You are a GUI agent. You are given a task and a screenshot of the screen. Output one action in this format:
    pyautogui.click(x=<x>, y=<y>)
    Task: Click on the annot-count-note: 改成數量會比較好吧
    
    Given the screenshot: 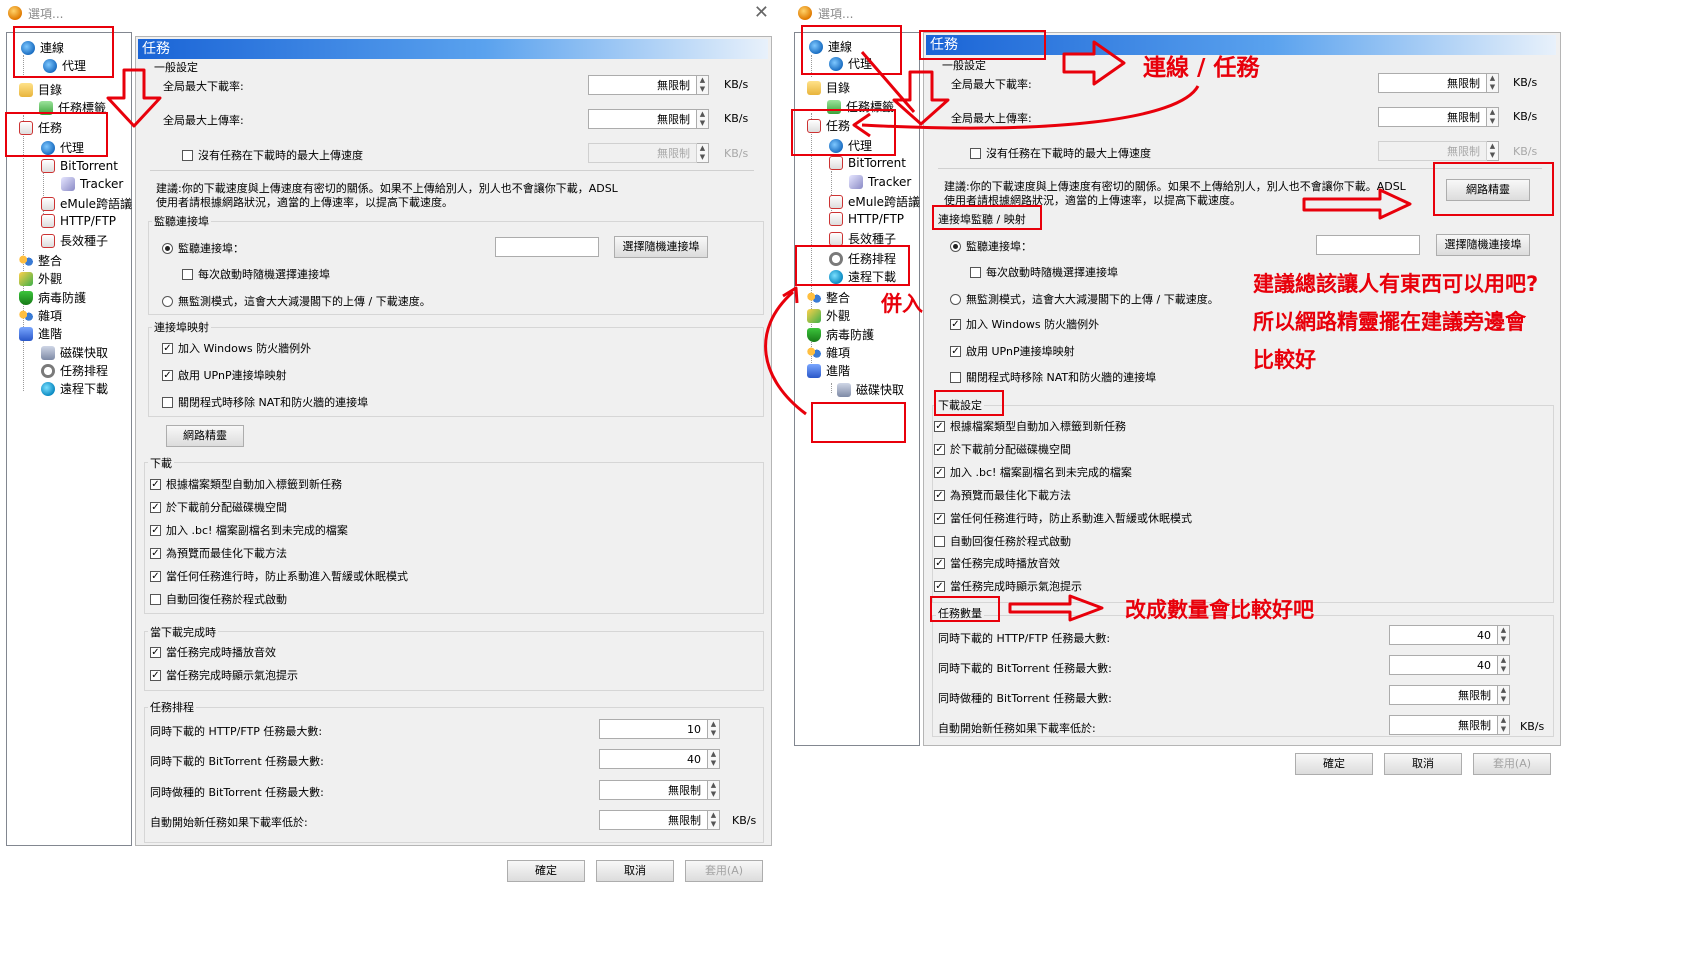 What is the action you would take?
    pyautogui.click(x=1219, y=610)
    